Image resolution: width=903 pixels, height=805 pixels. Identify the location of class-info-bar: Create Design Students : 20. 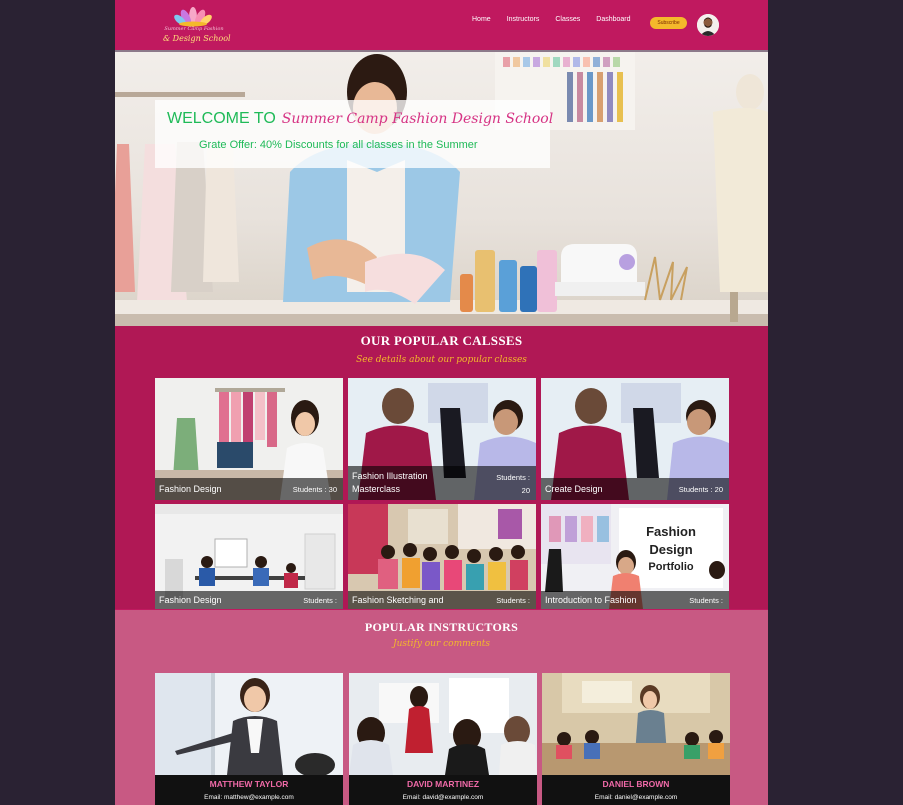
(635, 489).